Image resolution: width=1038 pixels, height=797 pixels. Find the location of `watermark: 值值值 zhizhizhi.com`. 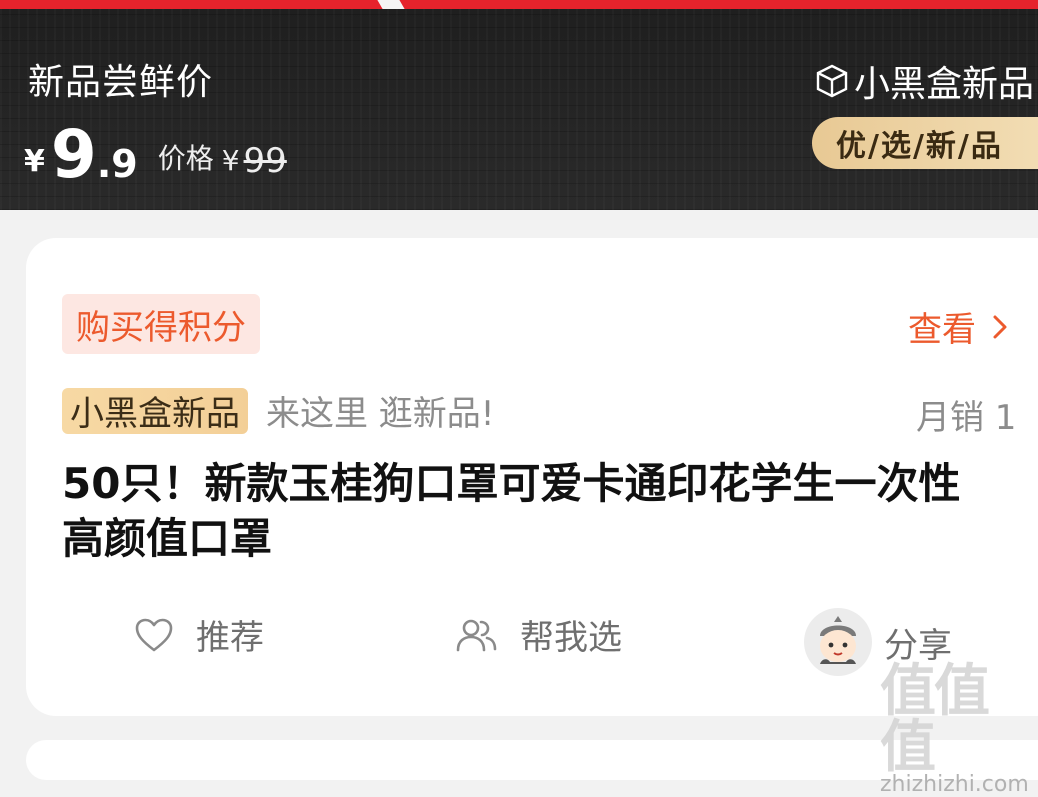

watermark: 值值值 zhizhizhi.com is located at coordinates (959, 730).